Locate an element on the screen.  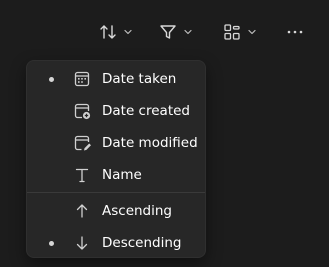
filter-button is located at coordinates (176, 32).